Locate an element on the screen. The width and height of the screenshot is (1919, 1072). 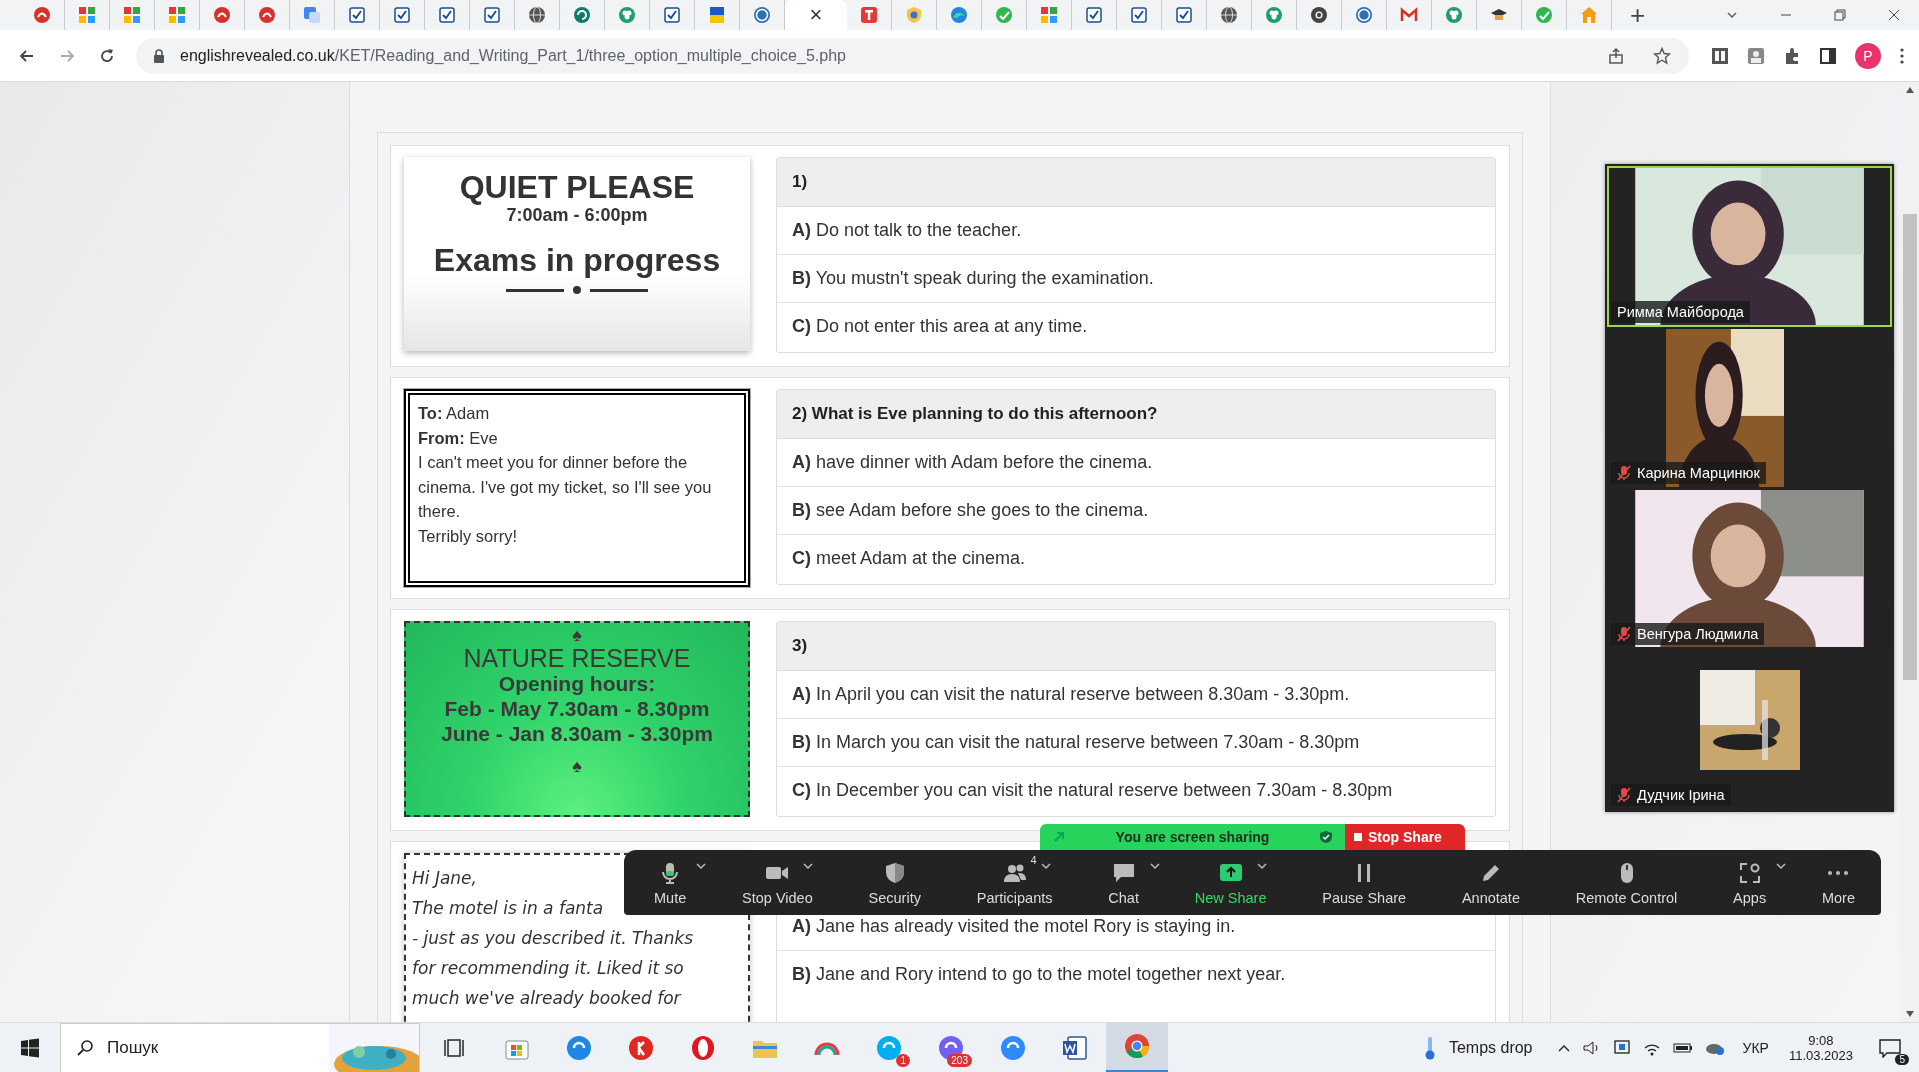
document-icon is located at coordinates (1075, 1047).